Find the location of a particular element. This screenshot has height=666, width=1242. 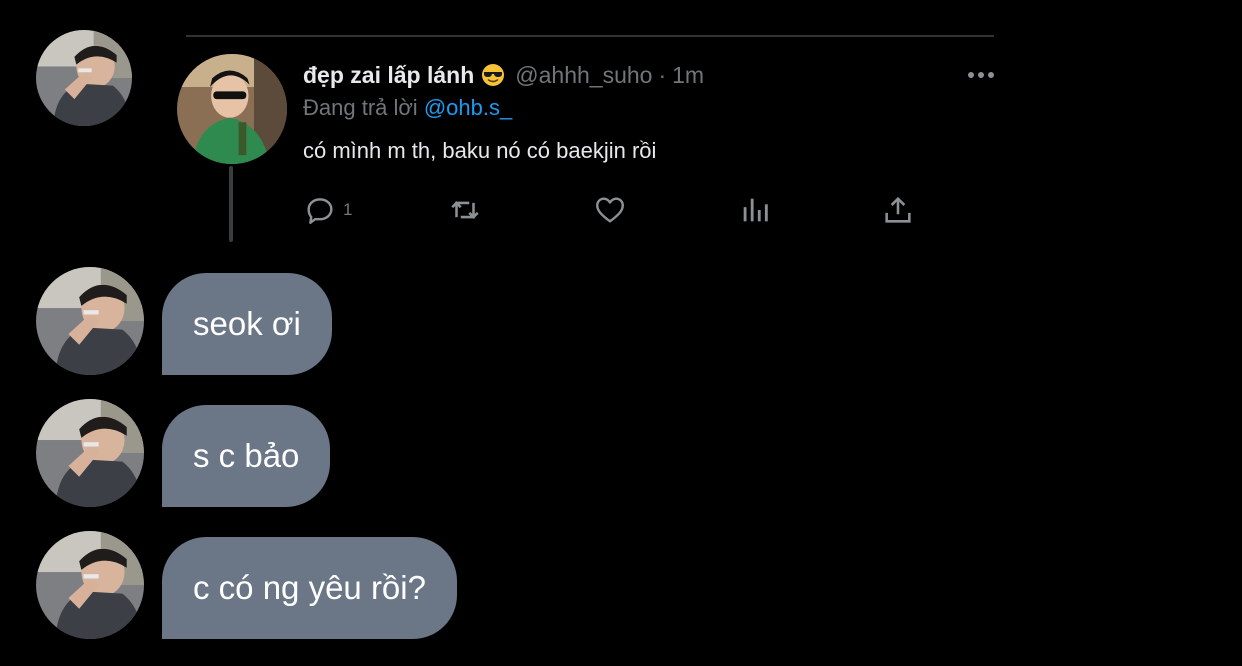

tweet-header: đẹp zai lấp lánh @ahhh_suho · 1m is located at coordinates (503, 75).